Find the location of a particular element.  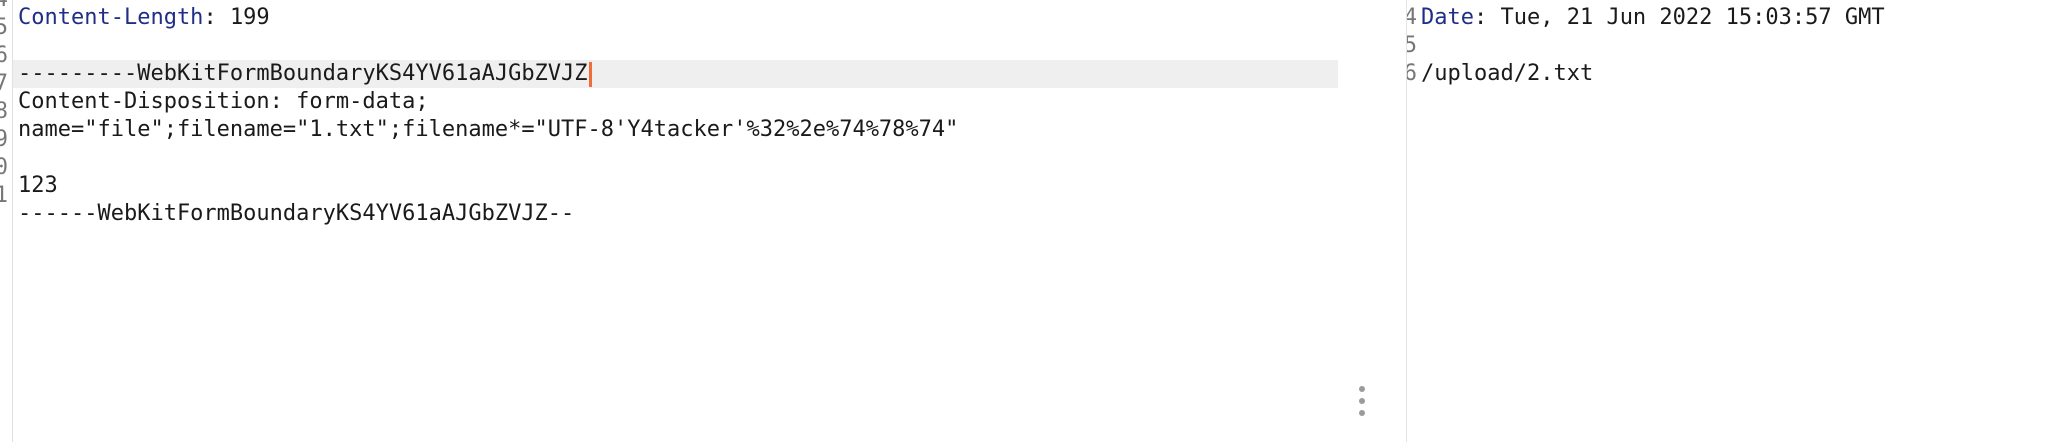

request-line-content-length: Content-Length: 199 is located at coordinates (144, 18).